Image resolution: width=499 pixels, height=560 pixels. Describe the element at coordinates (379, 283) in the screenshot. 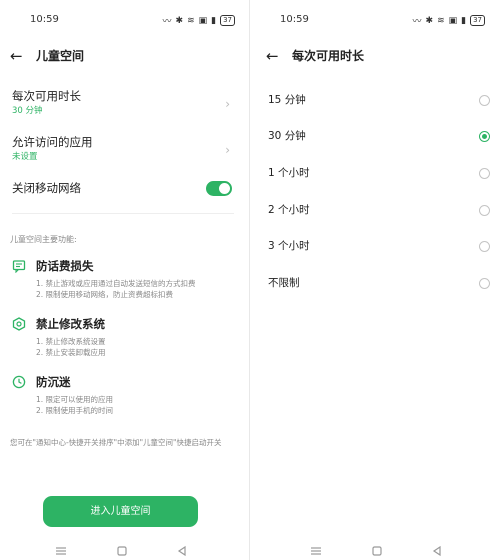

I see `option-row: 不限制` at that location.